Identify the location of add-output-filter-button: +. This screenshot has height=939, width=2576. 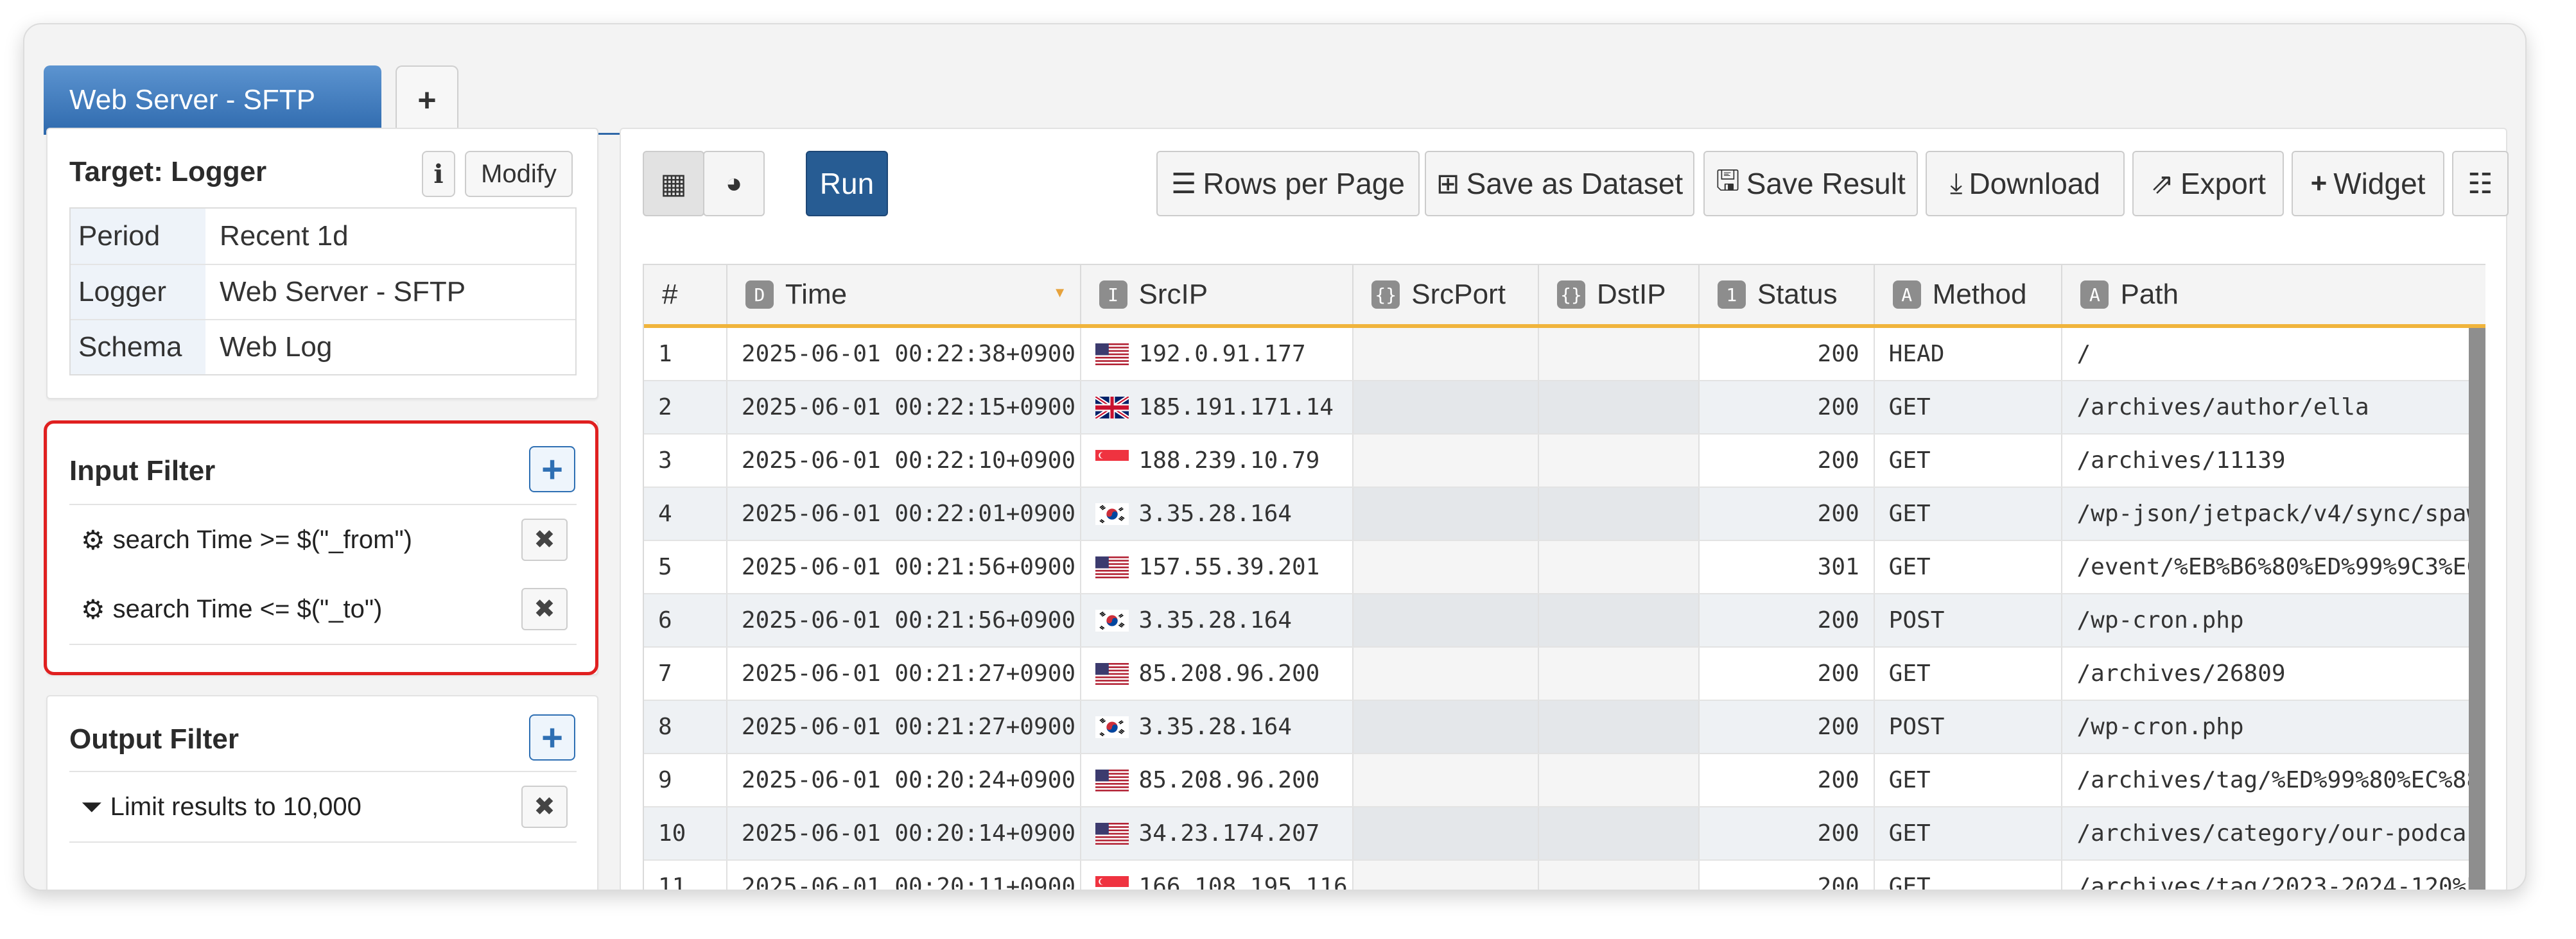
(552, 737).